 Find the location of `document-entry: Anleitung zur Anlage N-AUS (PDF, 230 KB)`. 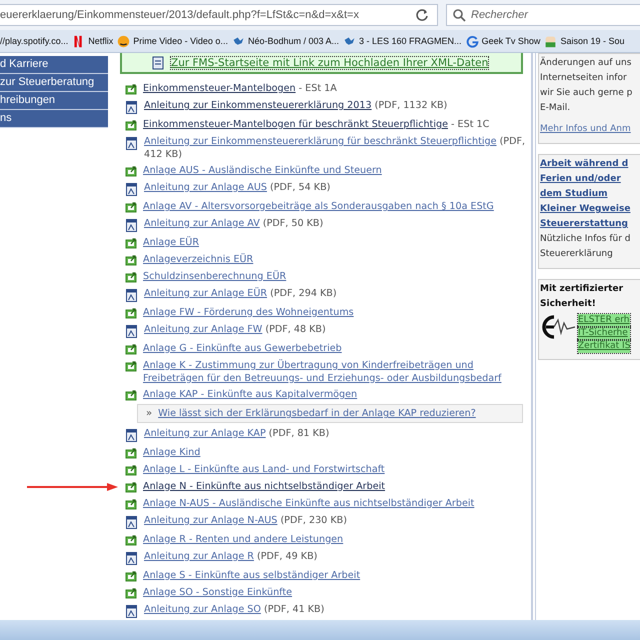

document-entry: Anleitung zur Anlage N-AUS (PDF, 230 KB) is located at coordinates (245, 520).